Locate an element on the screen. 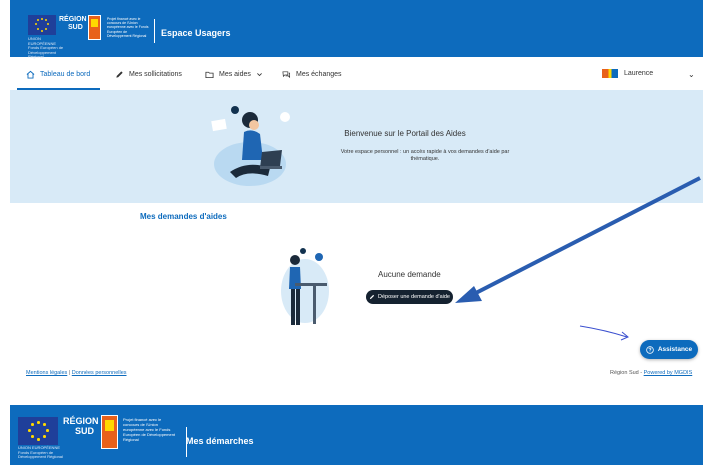  woman-laptop-illustration is located at coordinates (250, 146).